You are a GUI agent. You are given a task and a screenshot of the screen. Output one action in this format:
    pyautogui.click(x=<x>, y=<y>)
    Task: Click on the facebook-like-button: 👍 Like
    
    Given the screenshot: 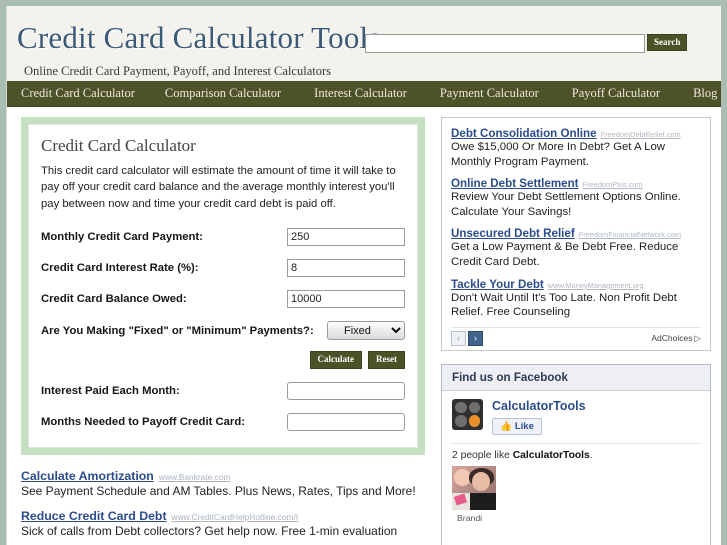 What is the action you would take?
    pyautogui.click(x=517, y=426)
    